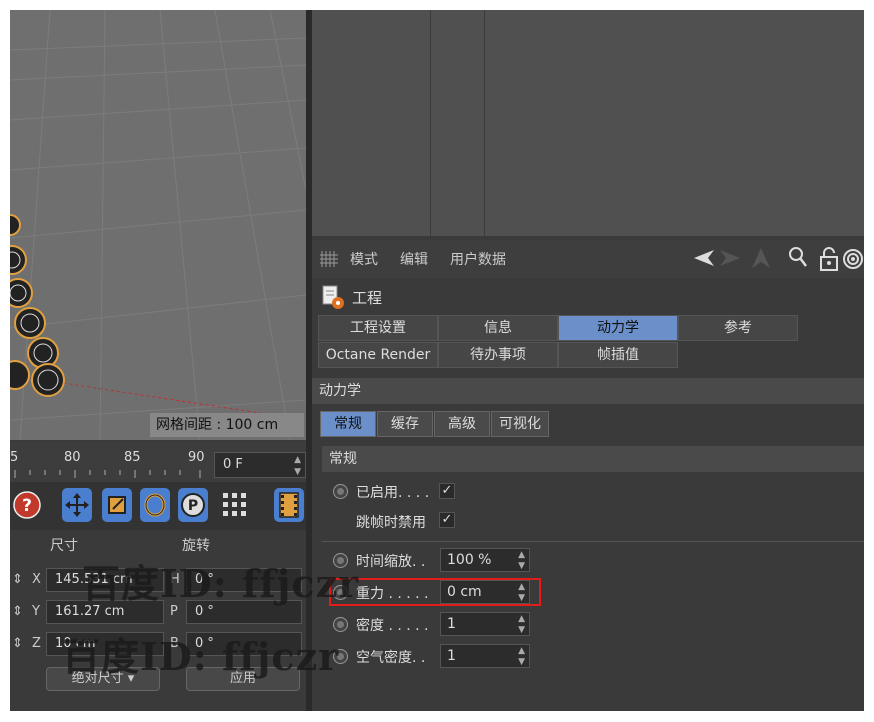 The image size is (874, 722). Describe the element at coordinates (520, 424) in the screenshot. I see `subtab-visualization: 可视化` at that location.